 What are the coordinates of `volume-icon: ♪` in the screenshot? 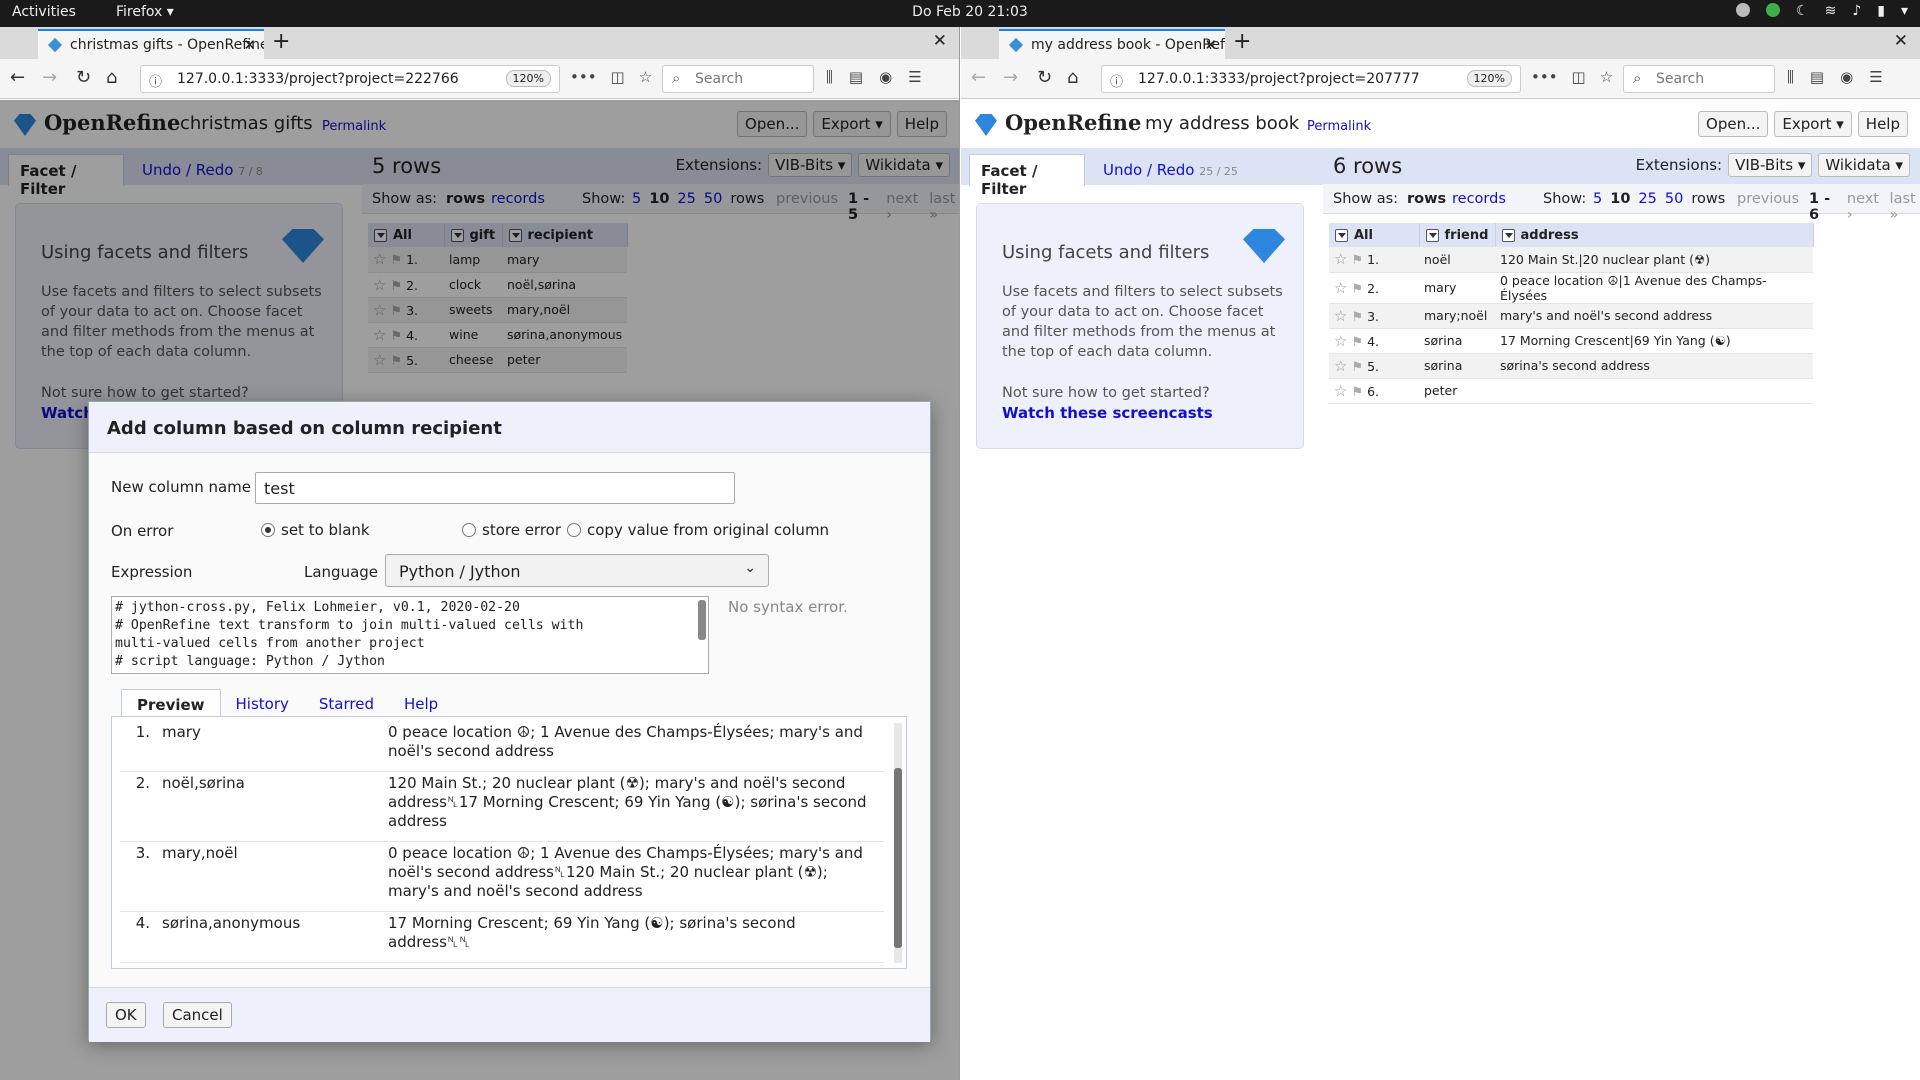 It's located at (1856, 11).